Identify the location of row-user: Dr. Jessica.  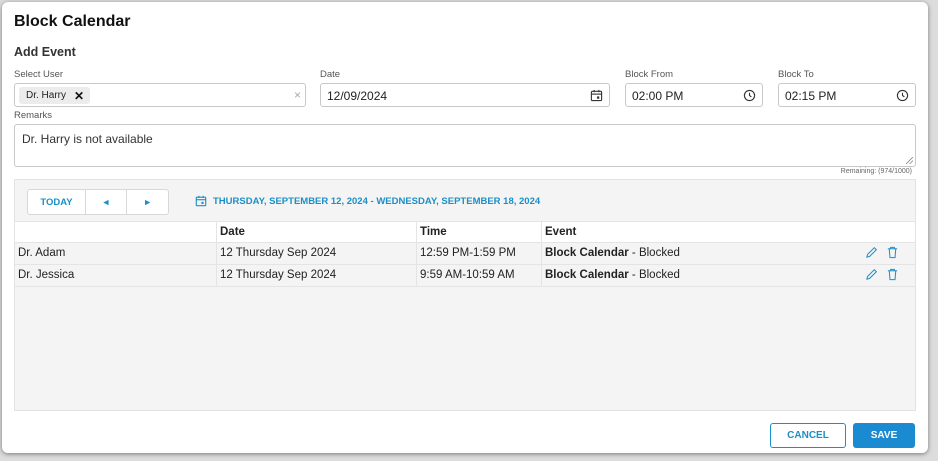
(116, 275).